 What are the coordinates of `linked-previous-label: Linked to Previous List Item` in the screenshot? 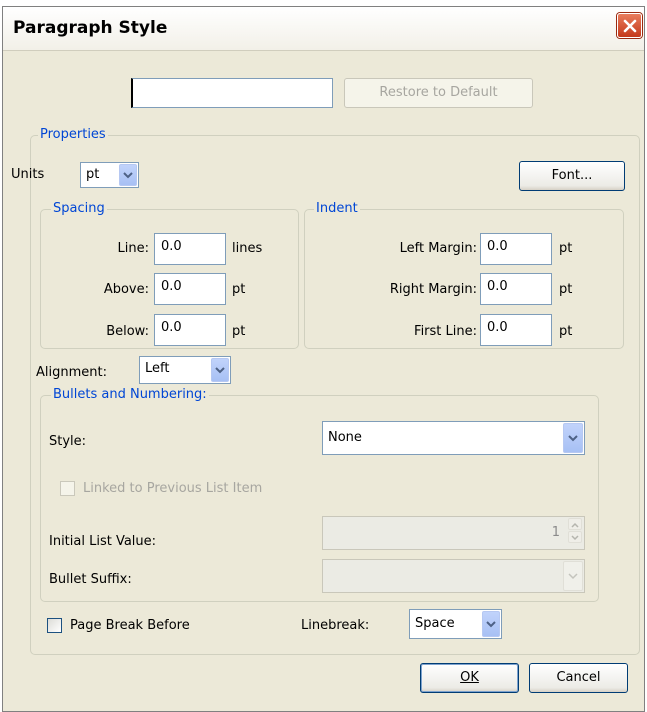 It's located at (173, 488).